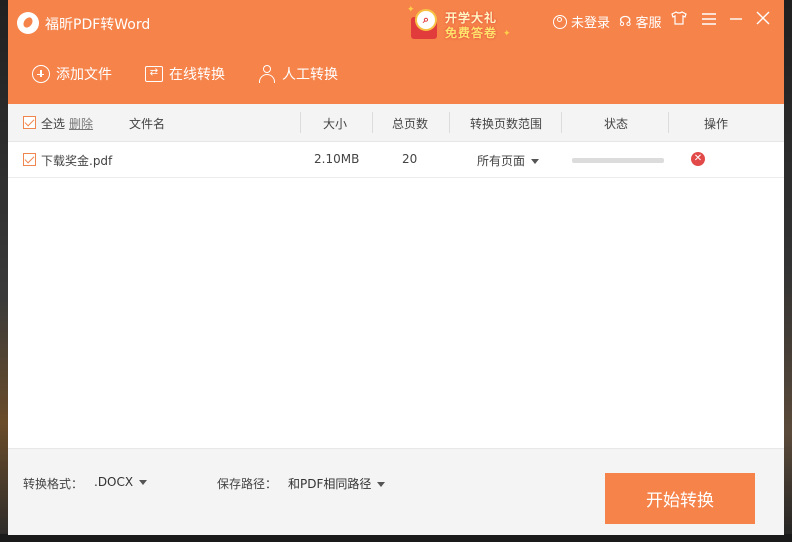  What do you see at coordinates (618, 160) in the screenshot?
I see `conversion-progress-bar` at bounding box center [618, 160].